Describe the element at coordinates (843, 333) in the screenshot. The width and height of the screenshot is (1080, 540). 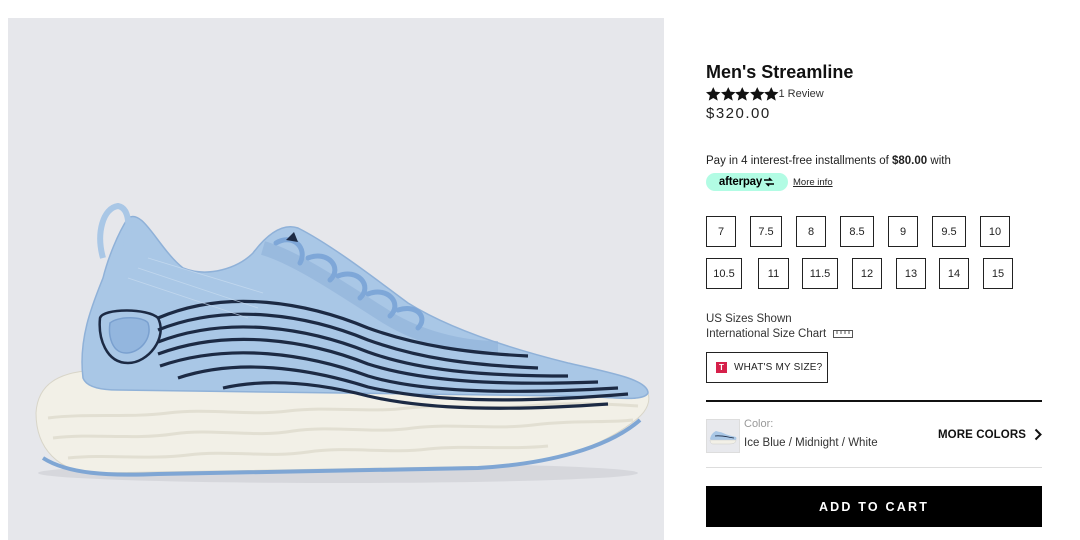
I see `ruler-icon` at that location.